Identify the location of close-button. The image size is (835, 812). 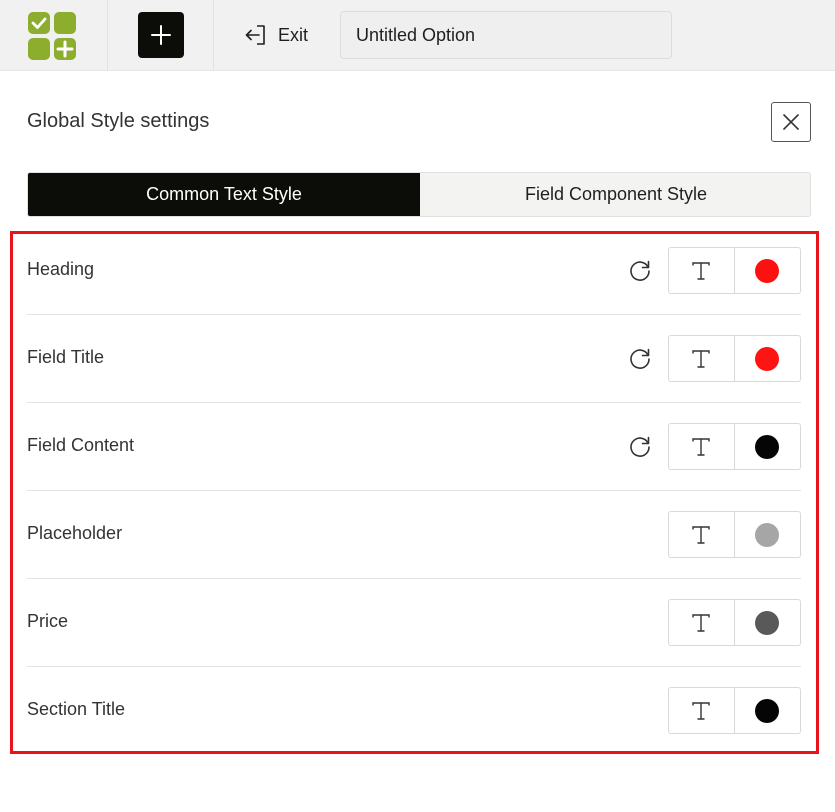
(791, 122).